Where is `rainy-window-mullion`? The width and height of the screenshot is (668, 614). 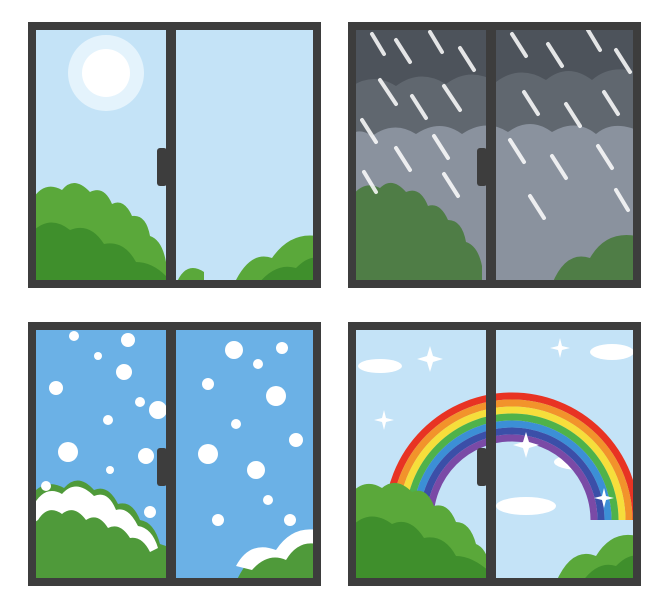
rainy-window-mullion is located at coordinates (491, 155).